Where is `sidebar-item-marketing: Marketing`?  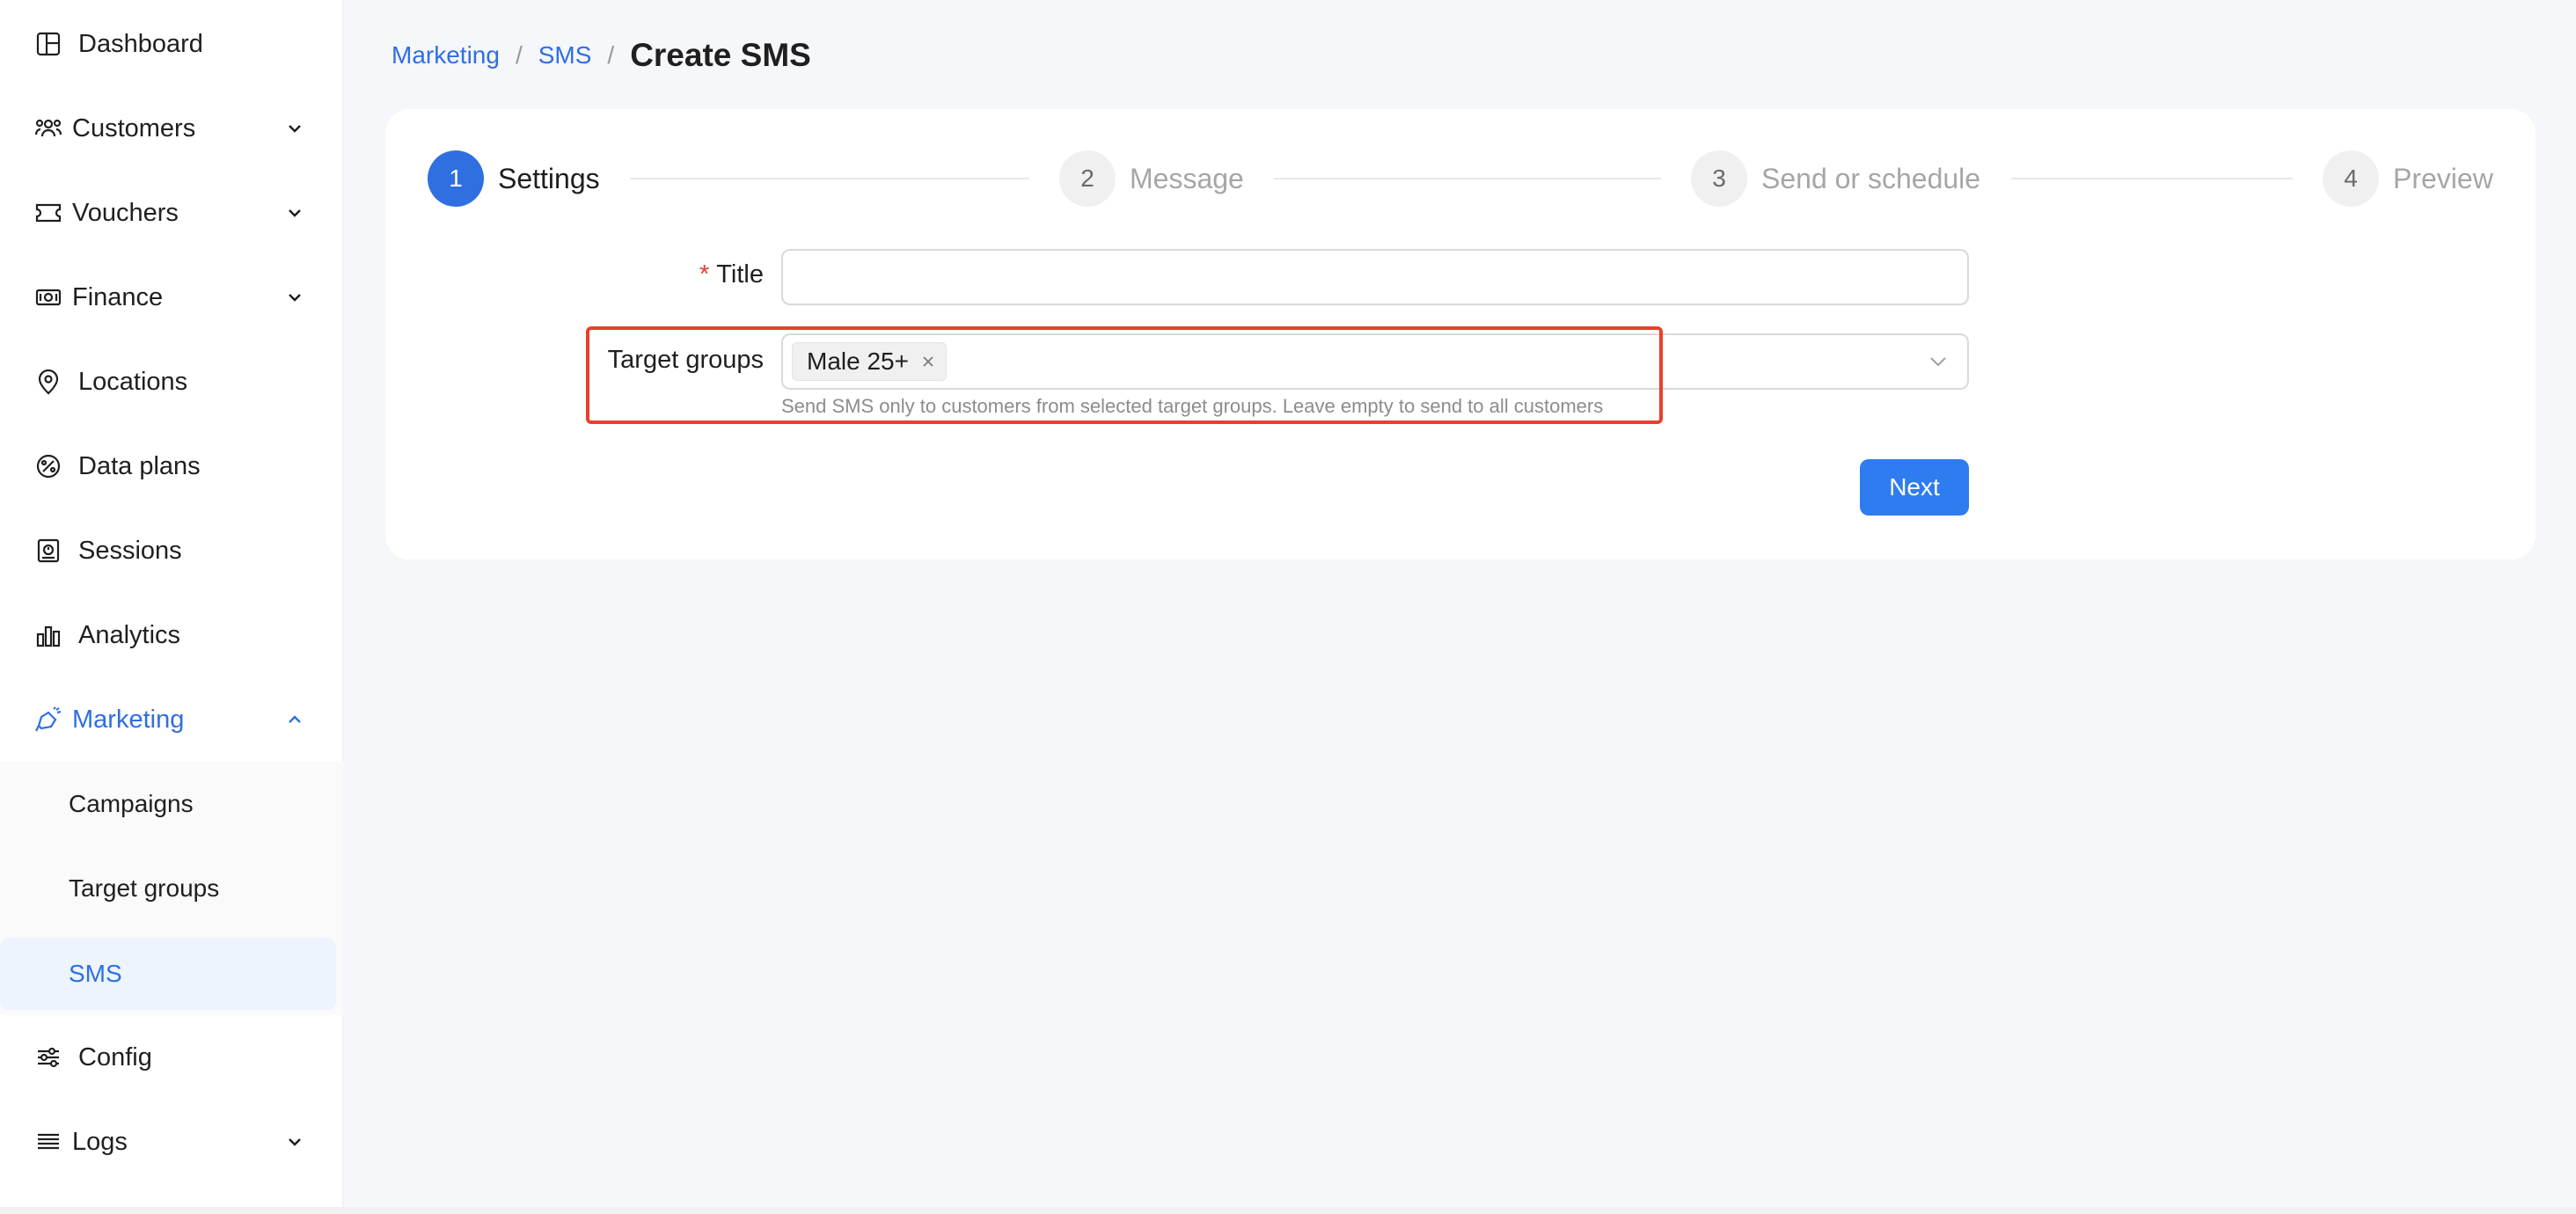 sidebar-item-marketing: Marketing is located at coordinates (171, 719).